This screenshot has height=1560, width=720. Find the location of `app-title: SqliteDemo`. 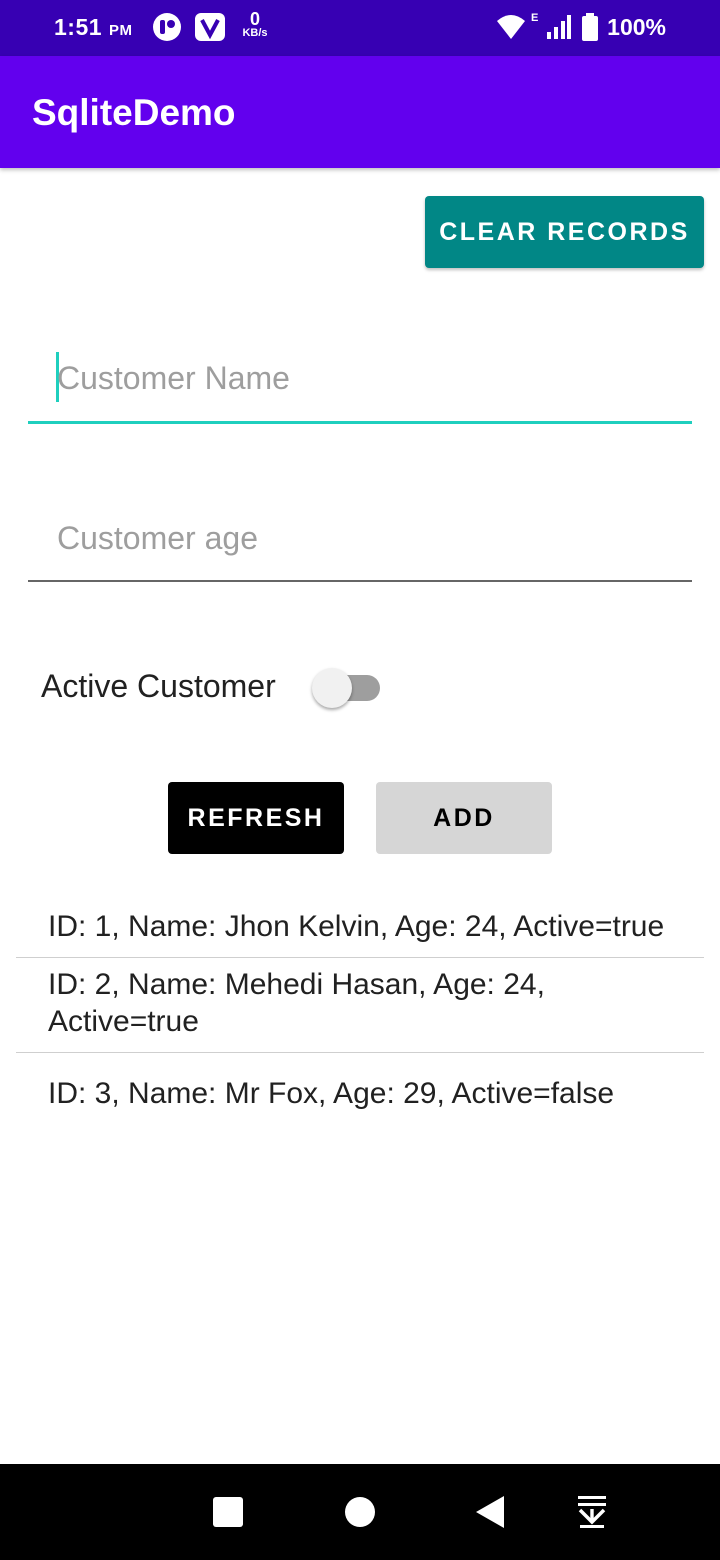

app-title: SqliteDemo is located at coordinates (134, 112).